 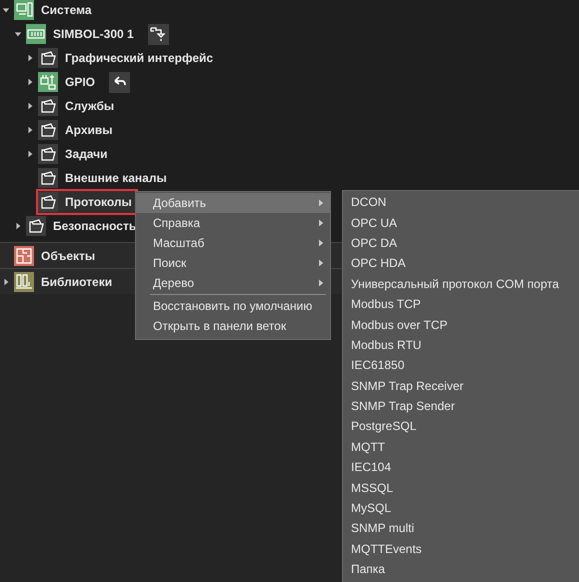 I want to click on menu-item: SNMP Trap Sender, so click(x=461, y=406).